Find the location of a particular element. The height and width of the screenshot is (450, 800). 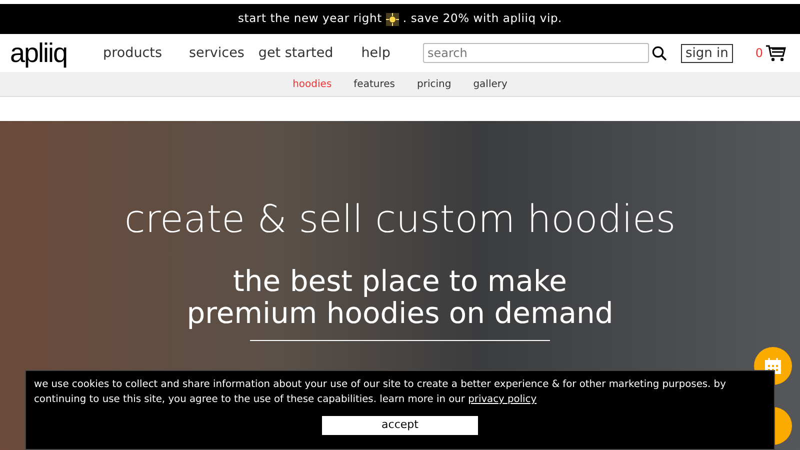

nav-link: products is located at coordinates (132, 53).